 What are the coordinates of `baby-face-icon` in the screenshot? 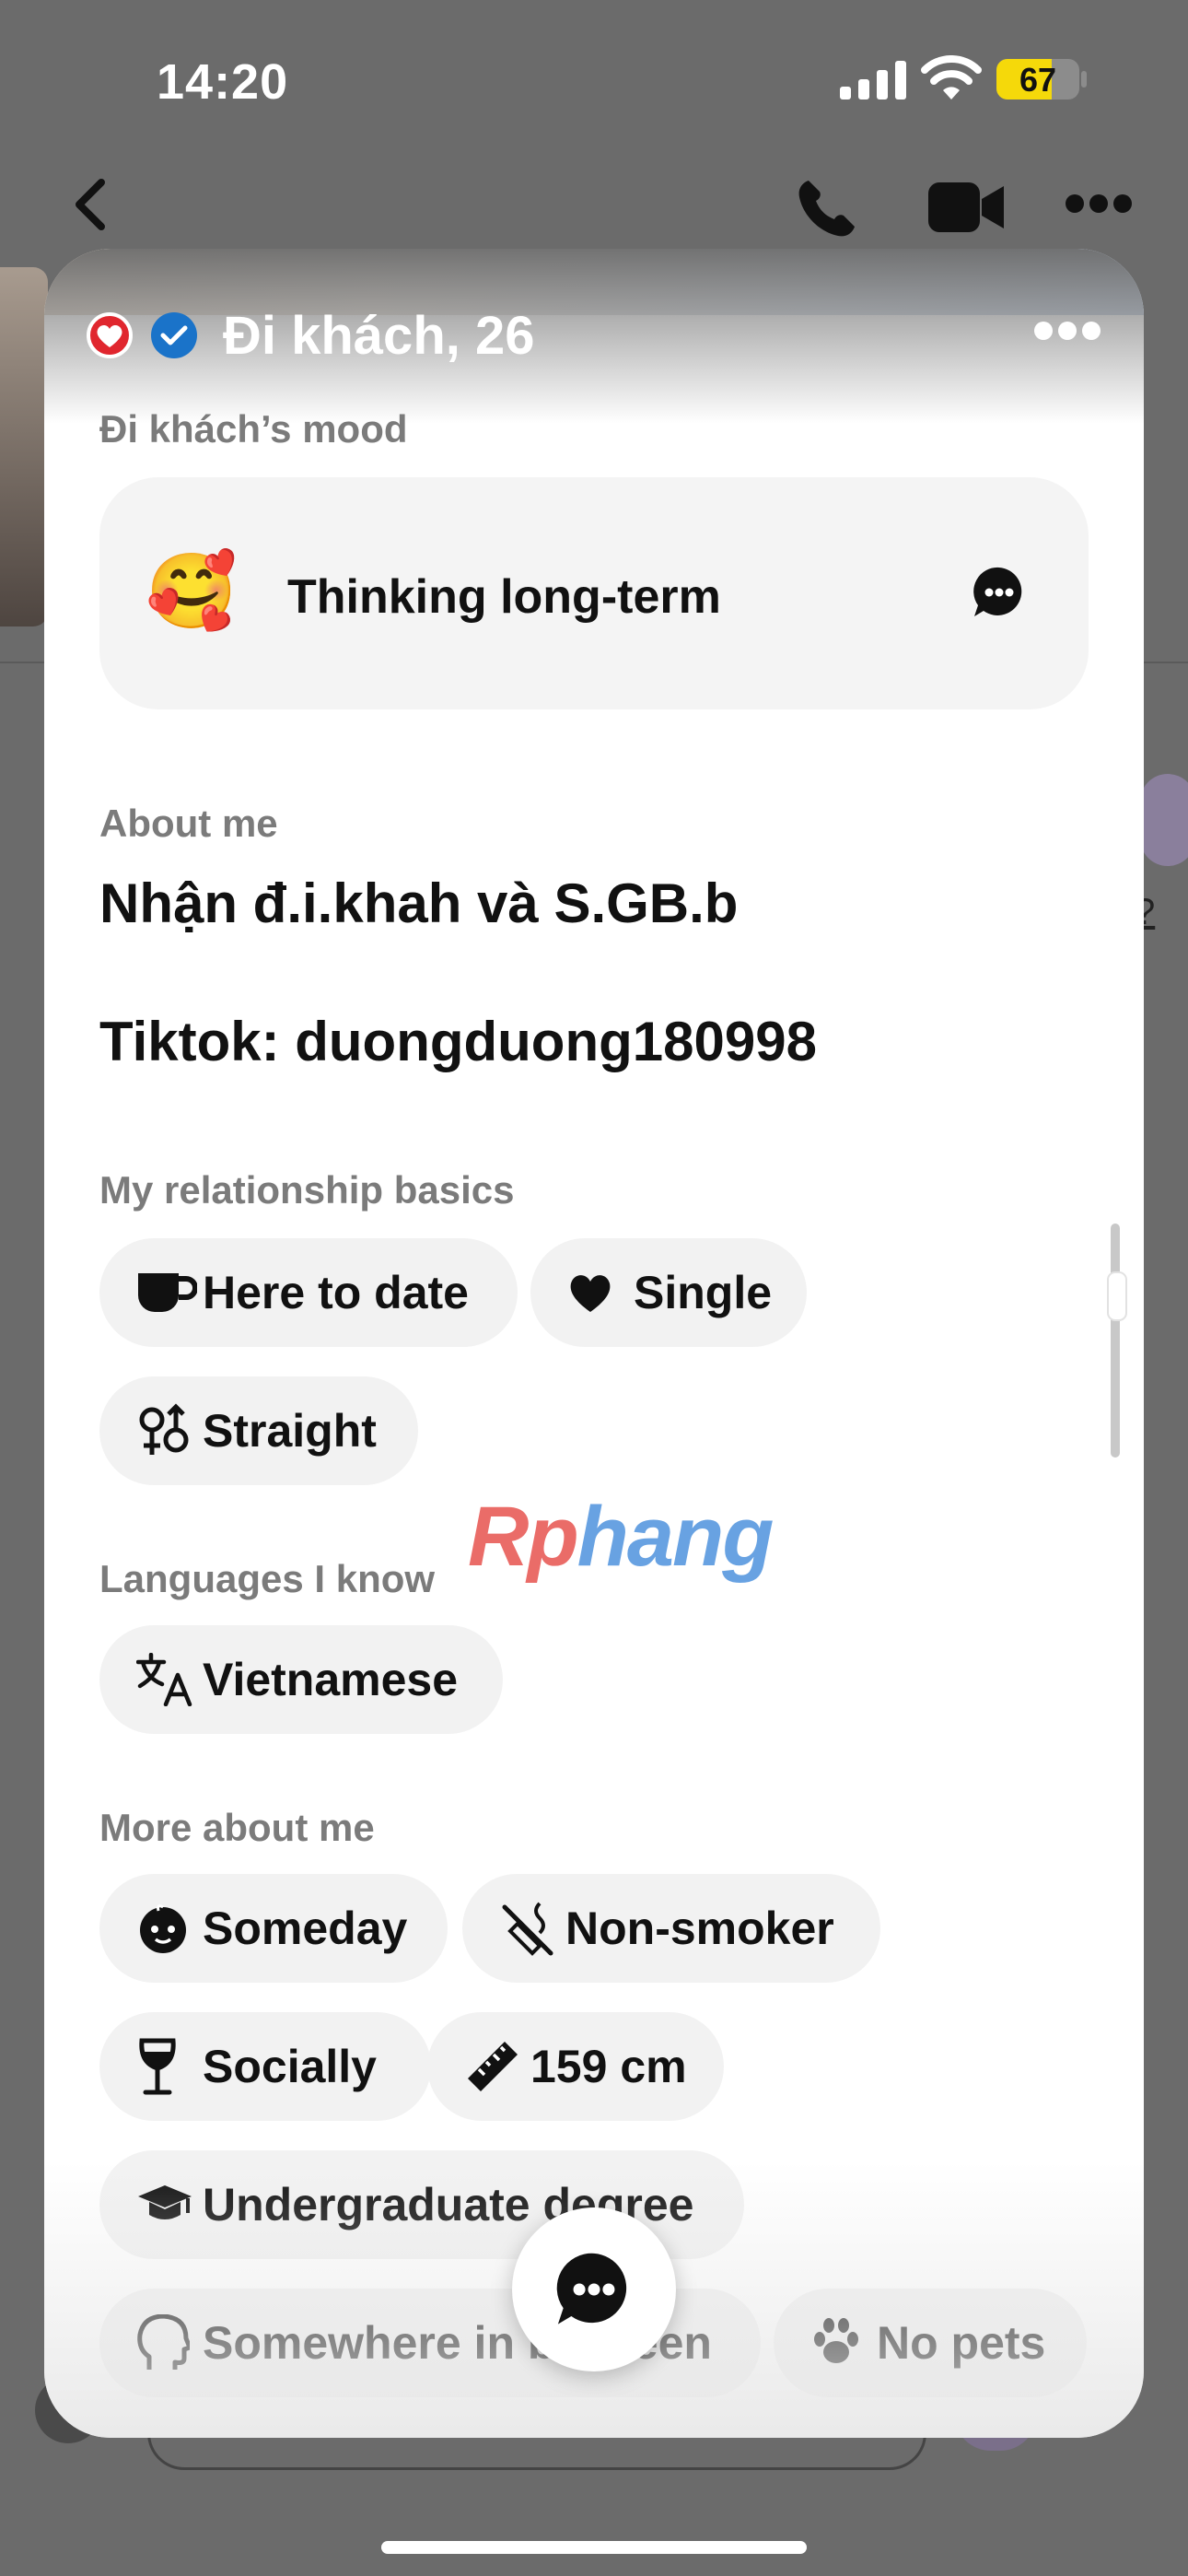 It's located at (166, 1928).